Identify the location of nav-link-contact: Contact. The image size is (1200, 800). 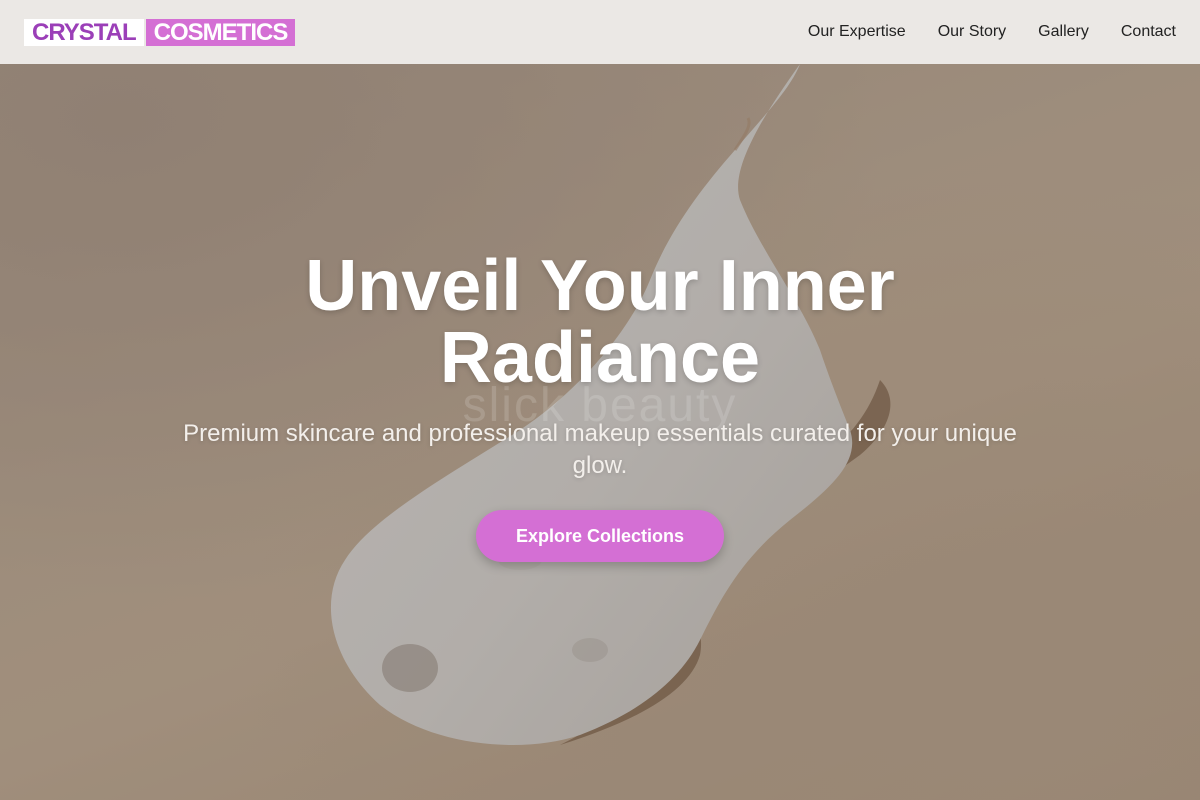
(1148, 32).